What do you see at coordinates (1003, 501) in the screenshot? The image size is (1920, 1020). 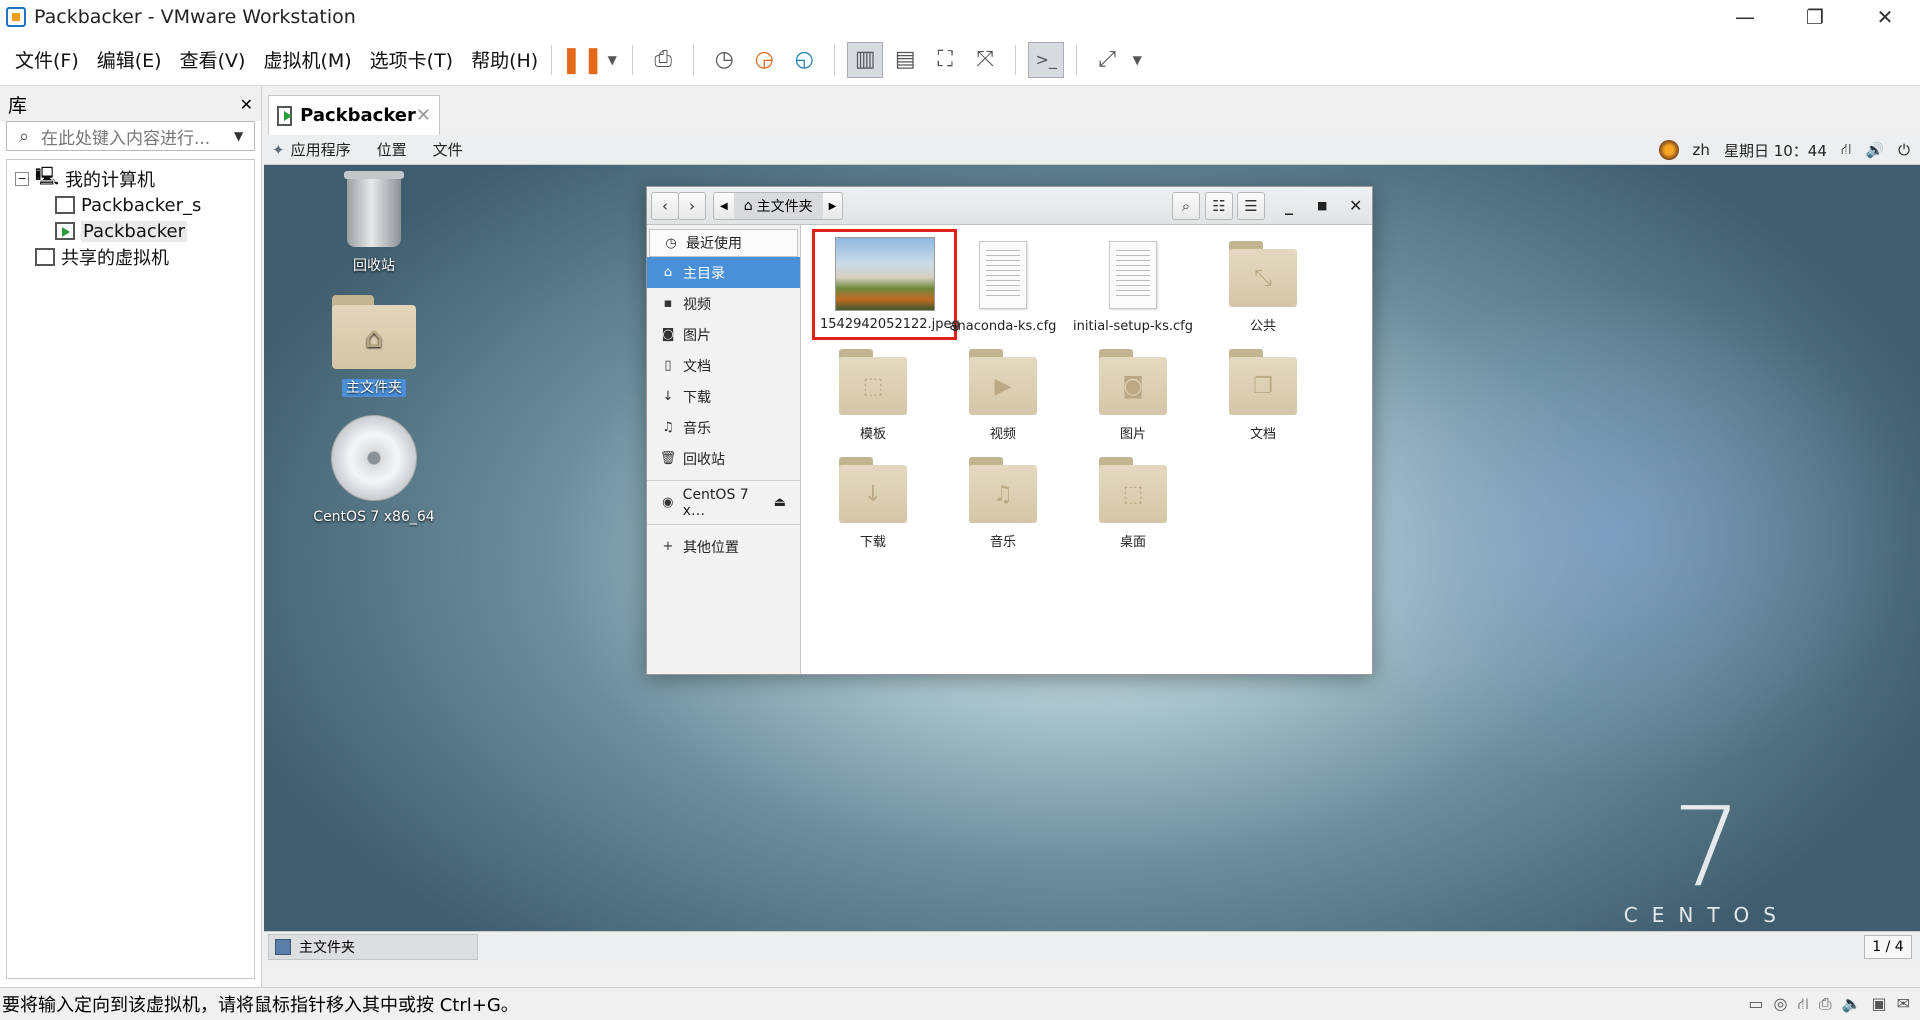 I see `folder-item-music: ♫ 音乐` at bounding box center [1003, 501].